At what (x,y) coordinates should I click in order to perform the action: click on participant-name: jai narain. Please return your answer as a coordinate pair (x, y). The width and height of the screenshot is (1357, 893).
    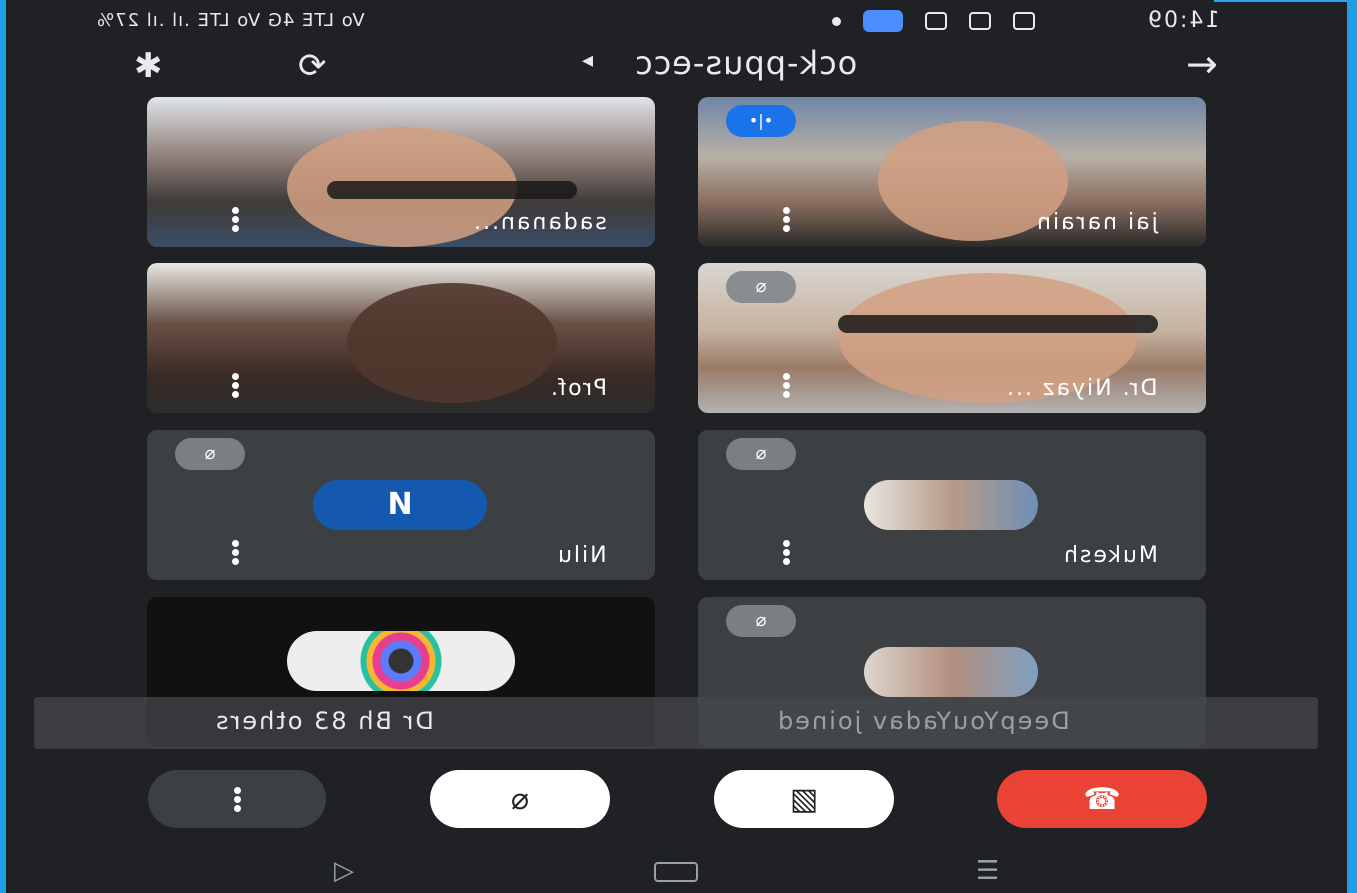
    Looking at the image, I should click on (1096, 222).